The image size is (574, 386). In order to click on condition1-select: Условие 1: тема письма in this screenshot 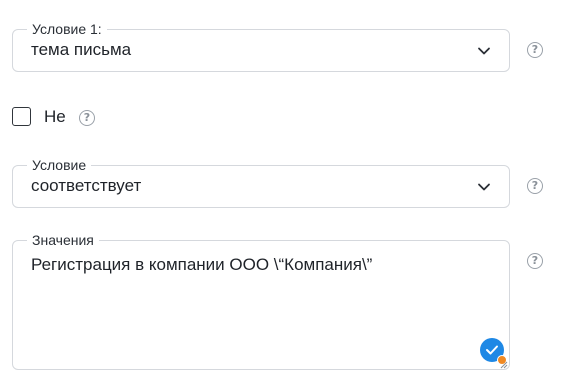, I will do `click(261, 46)`.